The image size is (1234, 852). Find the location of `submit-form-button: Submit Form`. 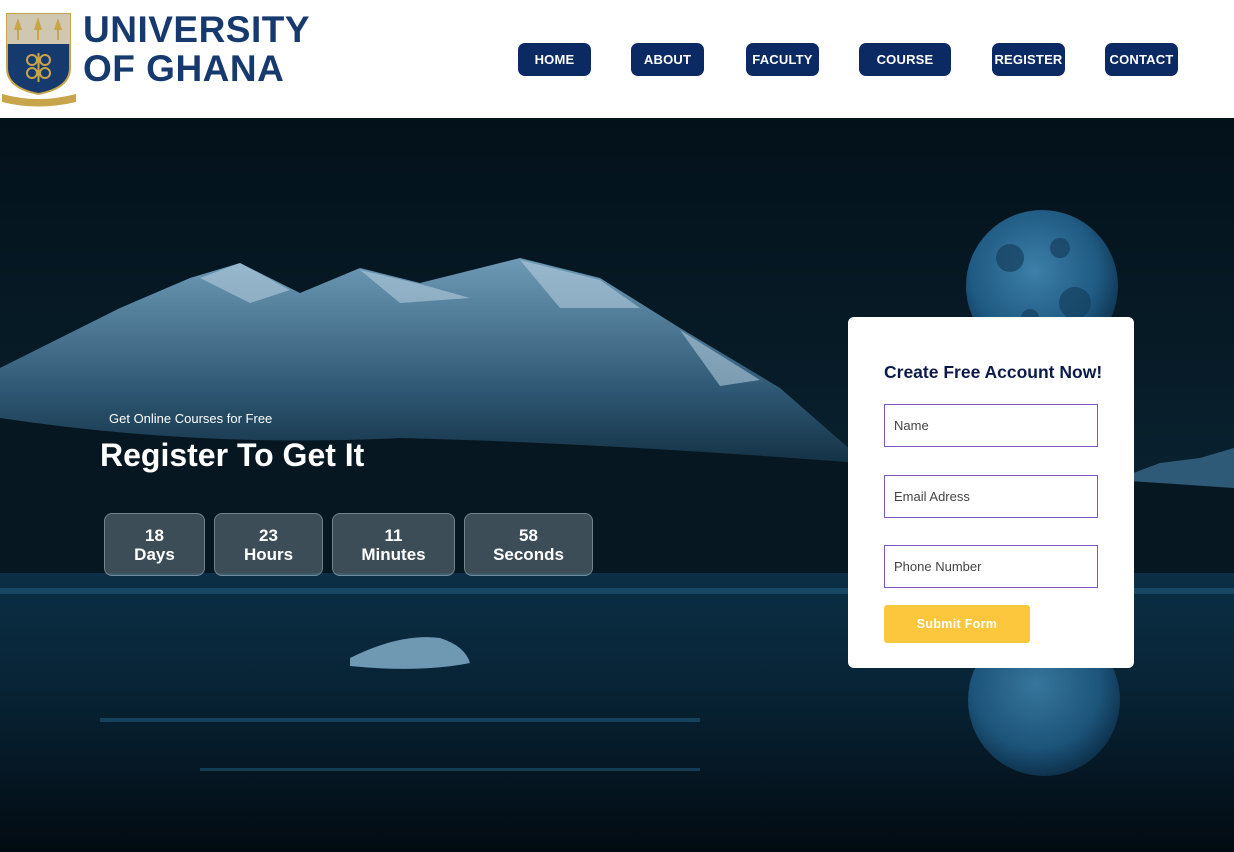

submit-form-button: Submit Form is located at coordinates (957, 624).